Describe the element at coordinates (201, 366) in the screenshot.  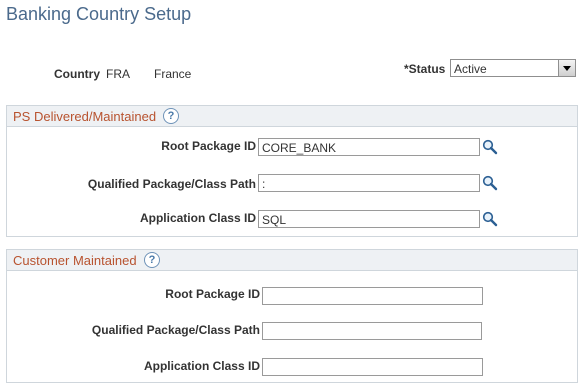
I see `customer-app-class-label: Application Class ID` at that location.